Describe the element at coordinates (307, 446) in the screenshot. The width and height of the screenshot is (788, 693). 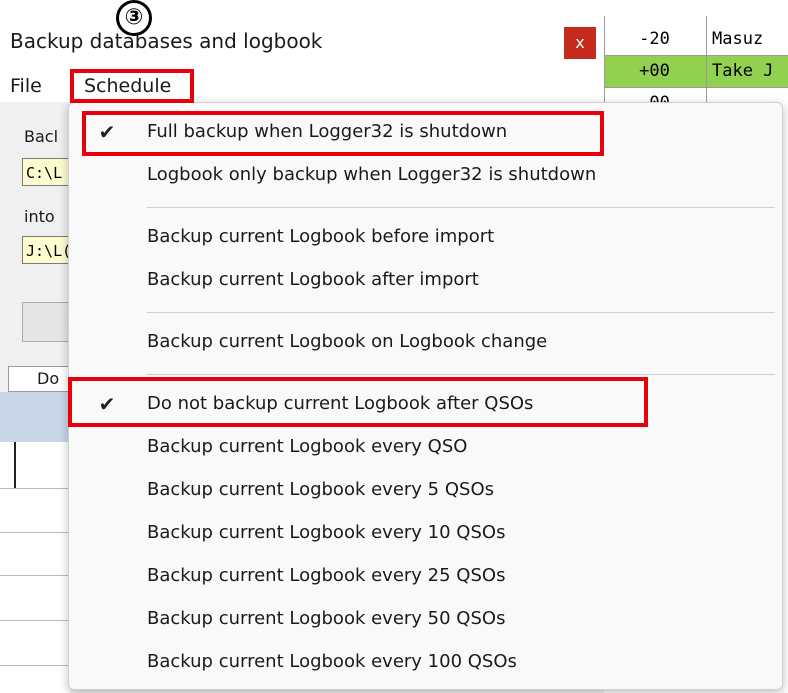
I see `menu-item-label: Backup current Logbook every QSO` at that location.